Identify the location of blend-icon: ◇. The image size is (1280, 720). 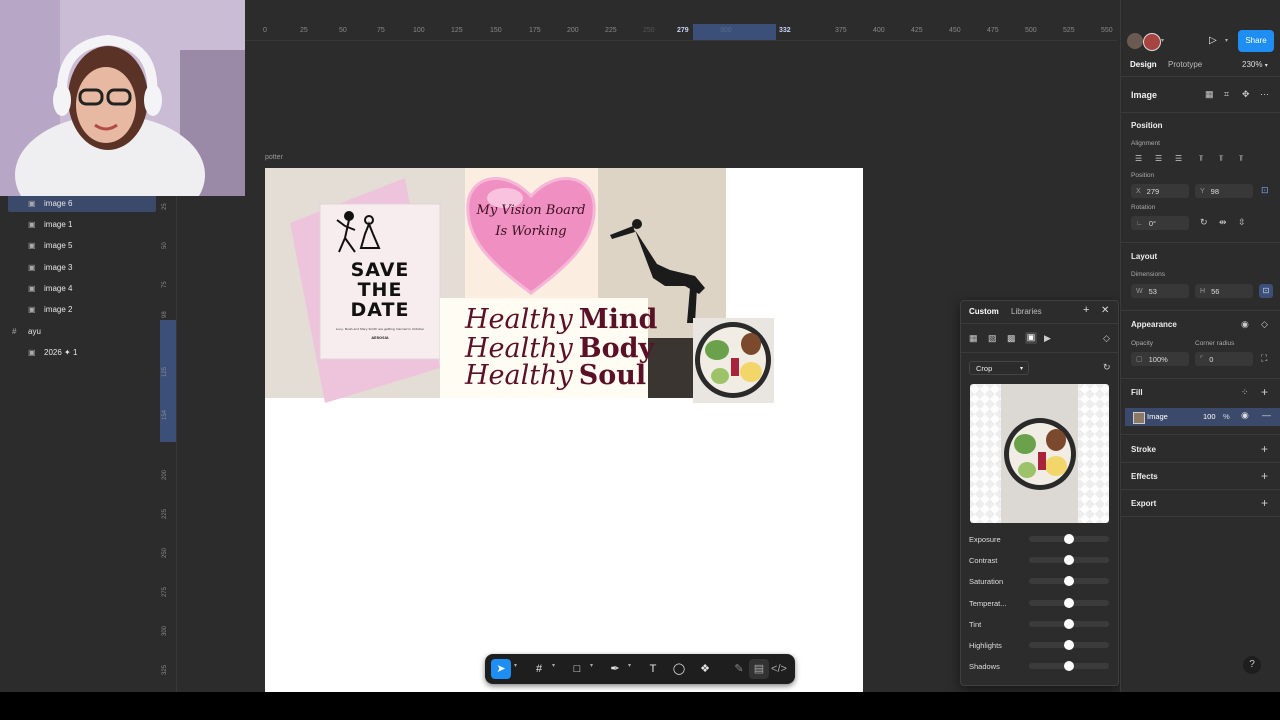
(1264, 324).